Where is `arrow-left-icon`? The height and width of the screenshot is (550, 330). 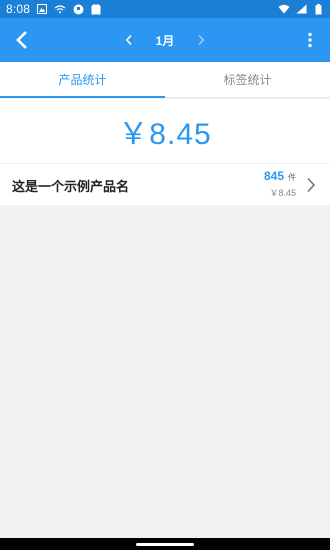
arrow-left-icon is located at coordinates (21, 40).